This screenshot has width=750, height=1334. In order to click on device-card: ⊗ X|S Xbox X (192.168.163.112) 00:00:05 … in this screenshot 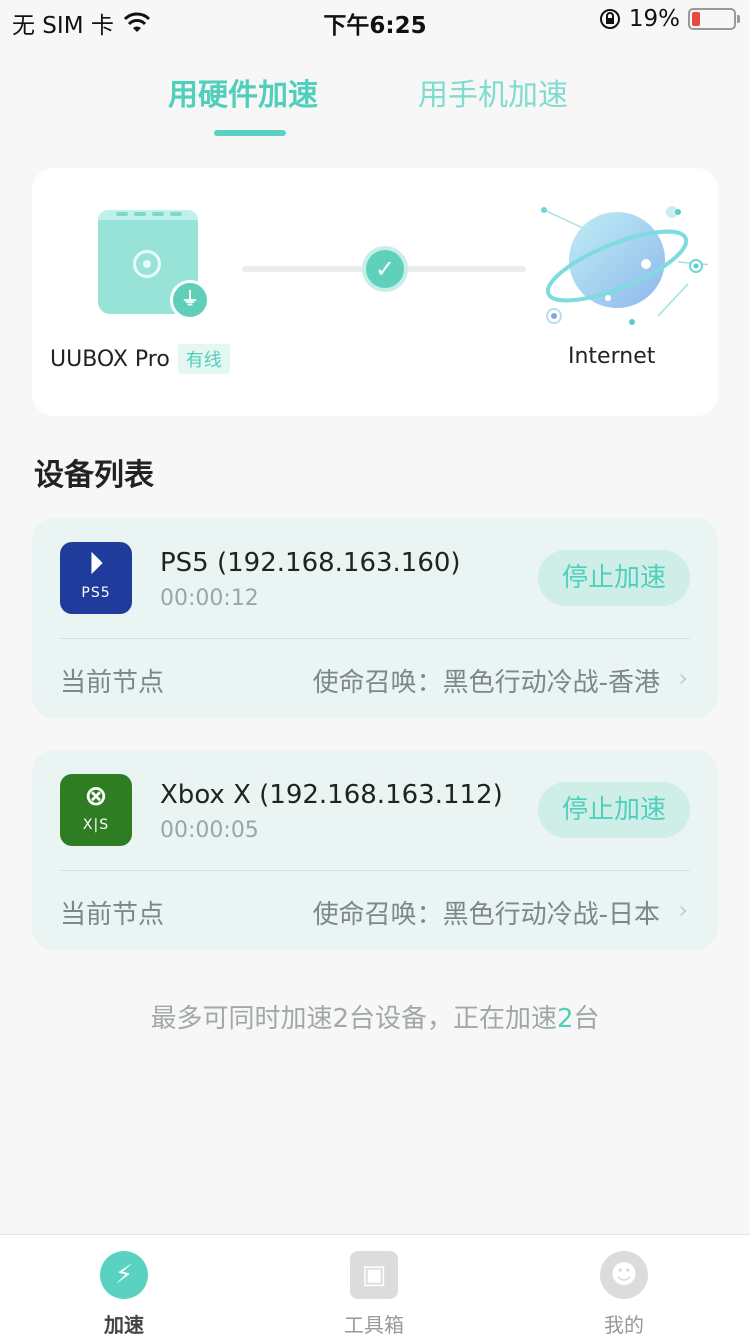, I will do `click(375, 850)`.